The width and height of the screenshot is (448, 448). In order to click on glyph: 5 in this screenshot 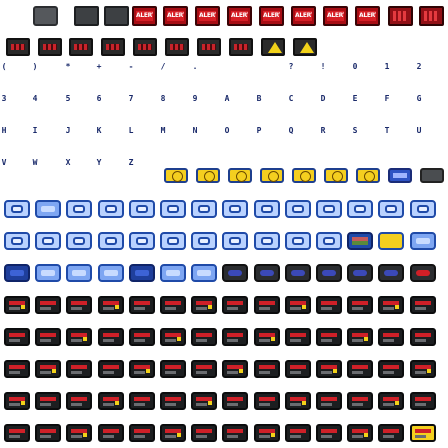, I will do `click(68, 98)`.